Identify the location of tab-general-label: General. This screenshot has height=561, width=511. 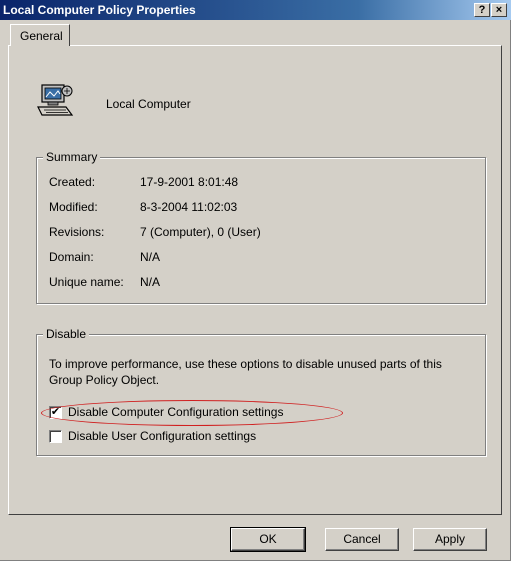
(41, 36).